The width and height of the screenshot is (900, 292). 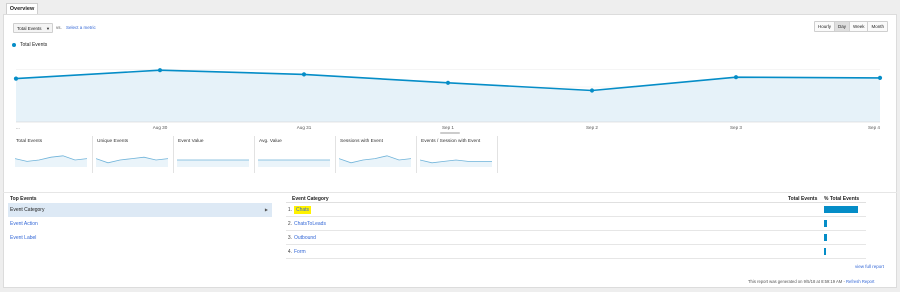 I want to click on top-event-item: Event Label, so click(x=140, y=238).